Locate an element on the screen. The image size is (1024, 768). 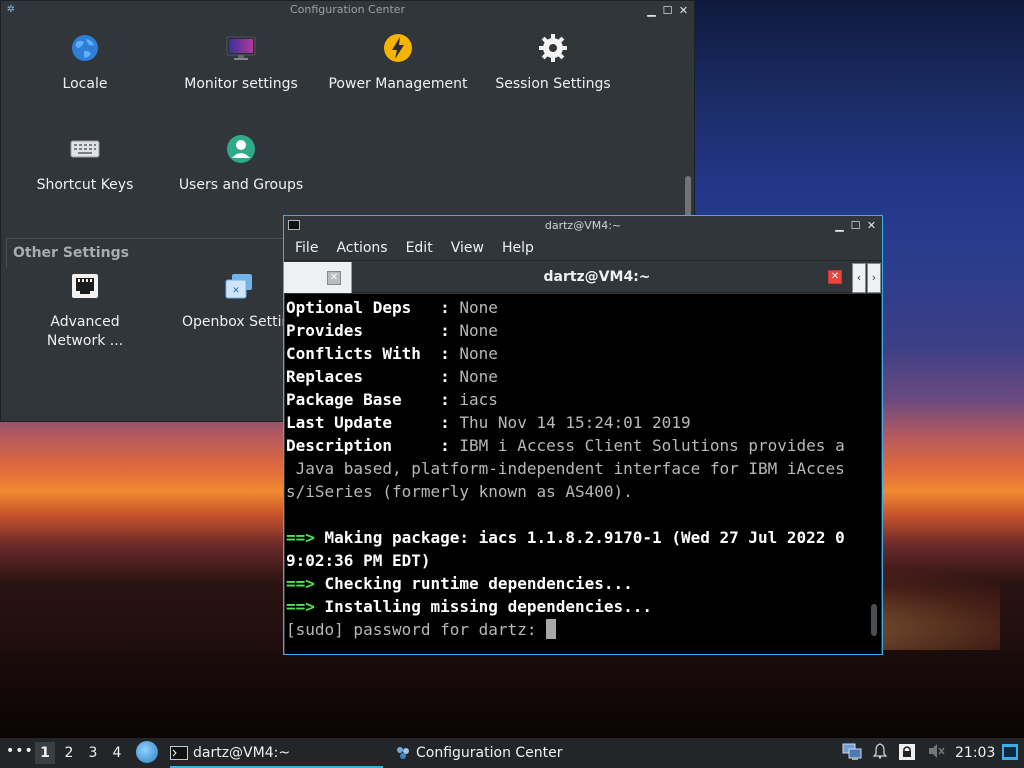
menu-view: View is located at coordinates (467, 248).